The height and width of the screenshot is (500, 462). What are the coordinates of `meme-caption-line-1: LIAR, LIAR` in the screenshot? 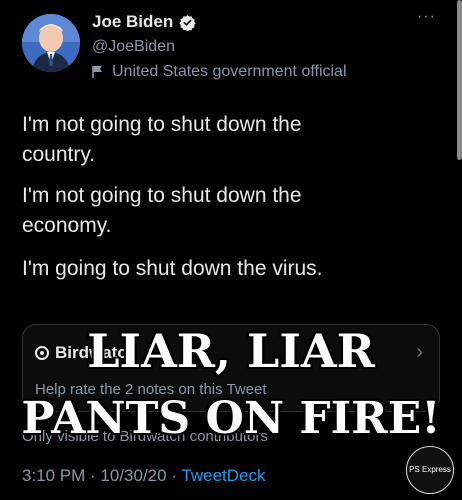 It's located at (231, 351).